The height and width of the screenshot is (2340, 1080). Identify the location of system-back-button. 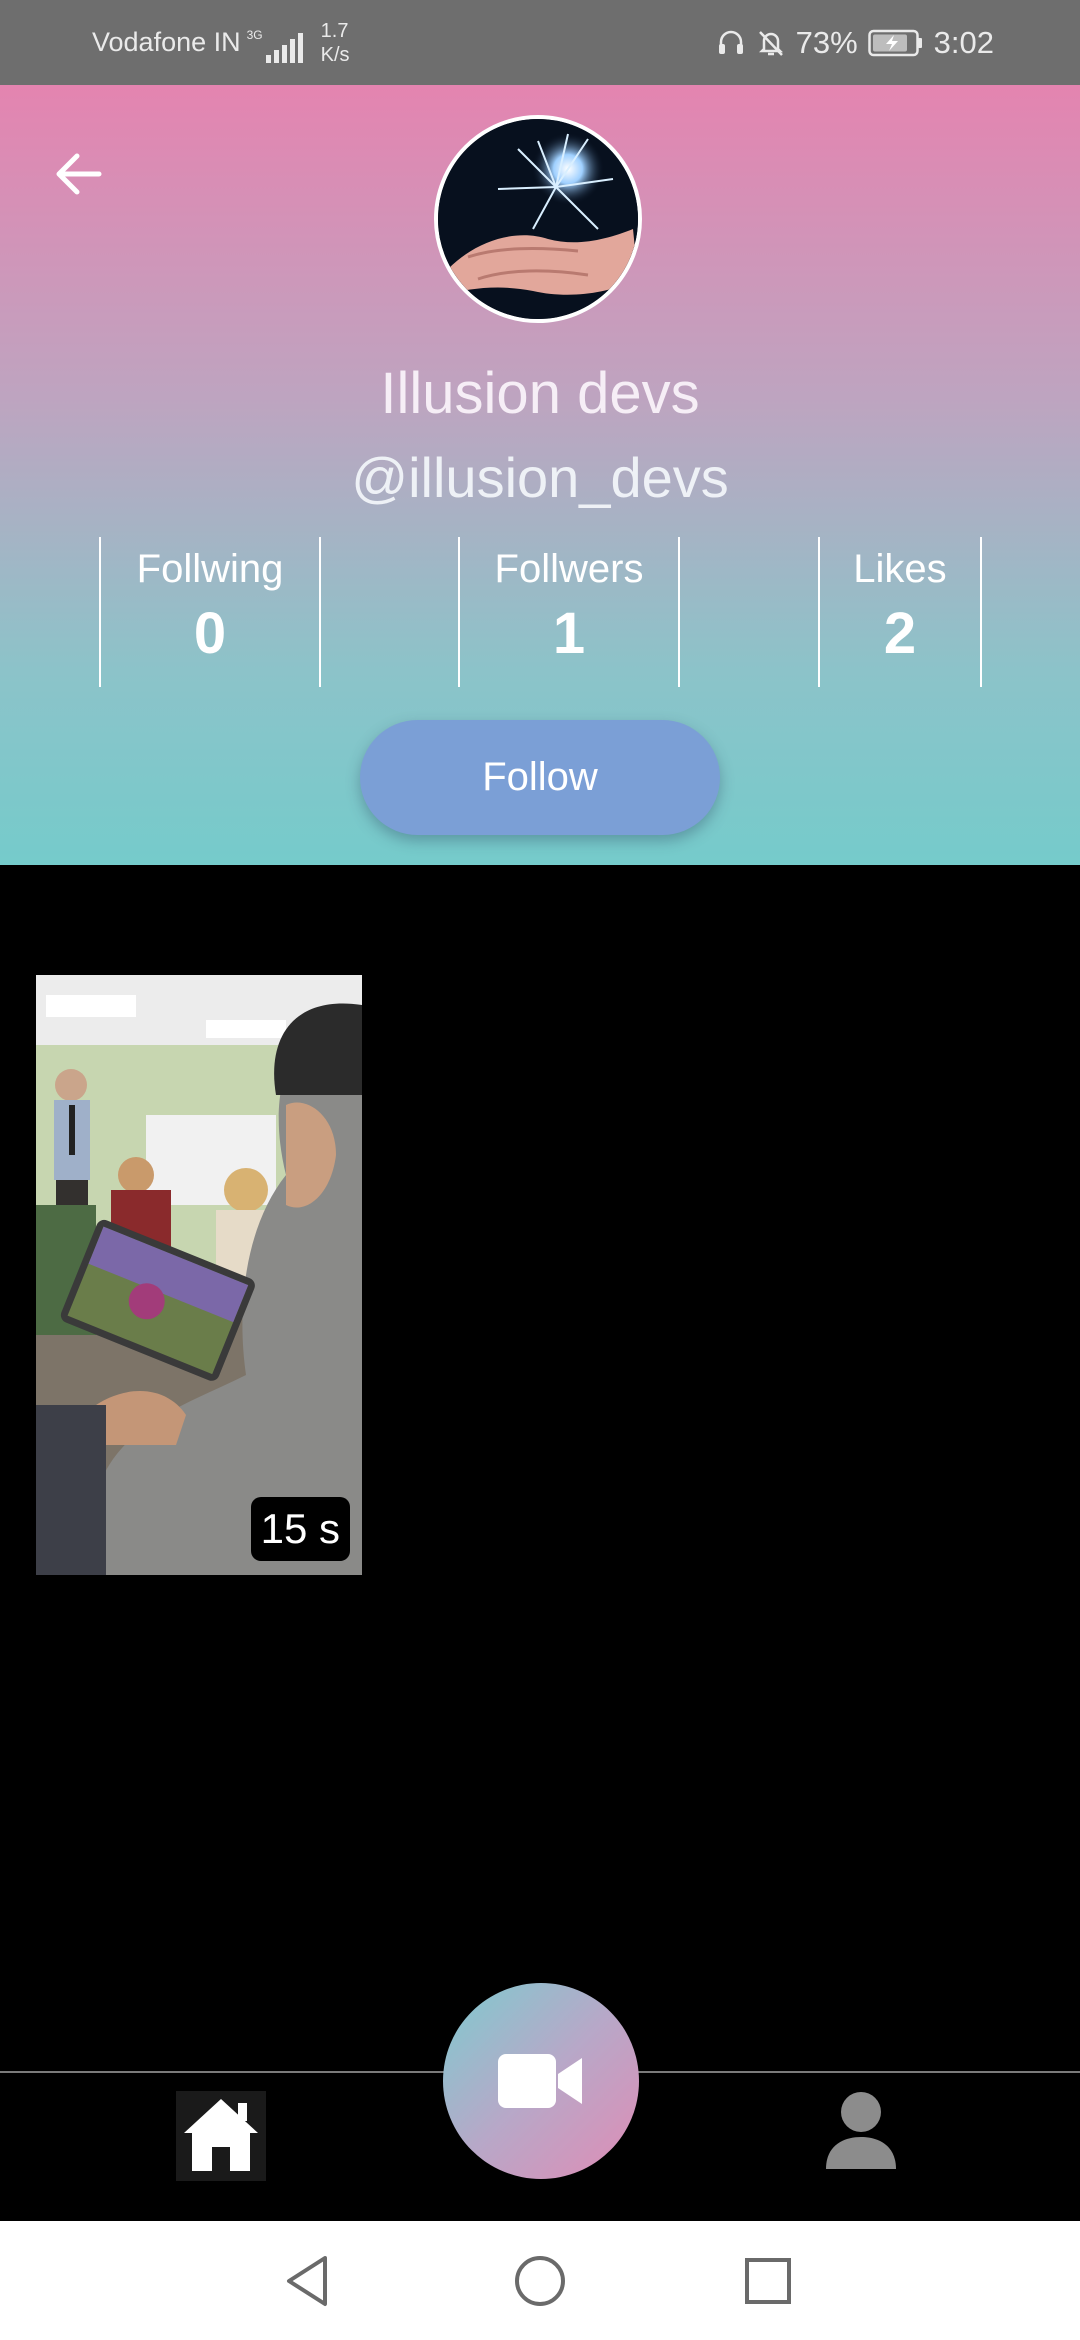
(308, 2280).